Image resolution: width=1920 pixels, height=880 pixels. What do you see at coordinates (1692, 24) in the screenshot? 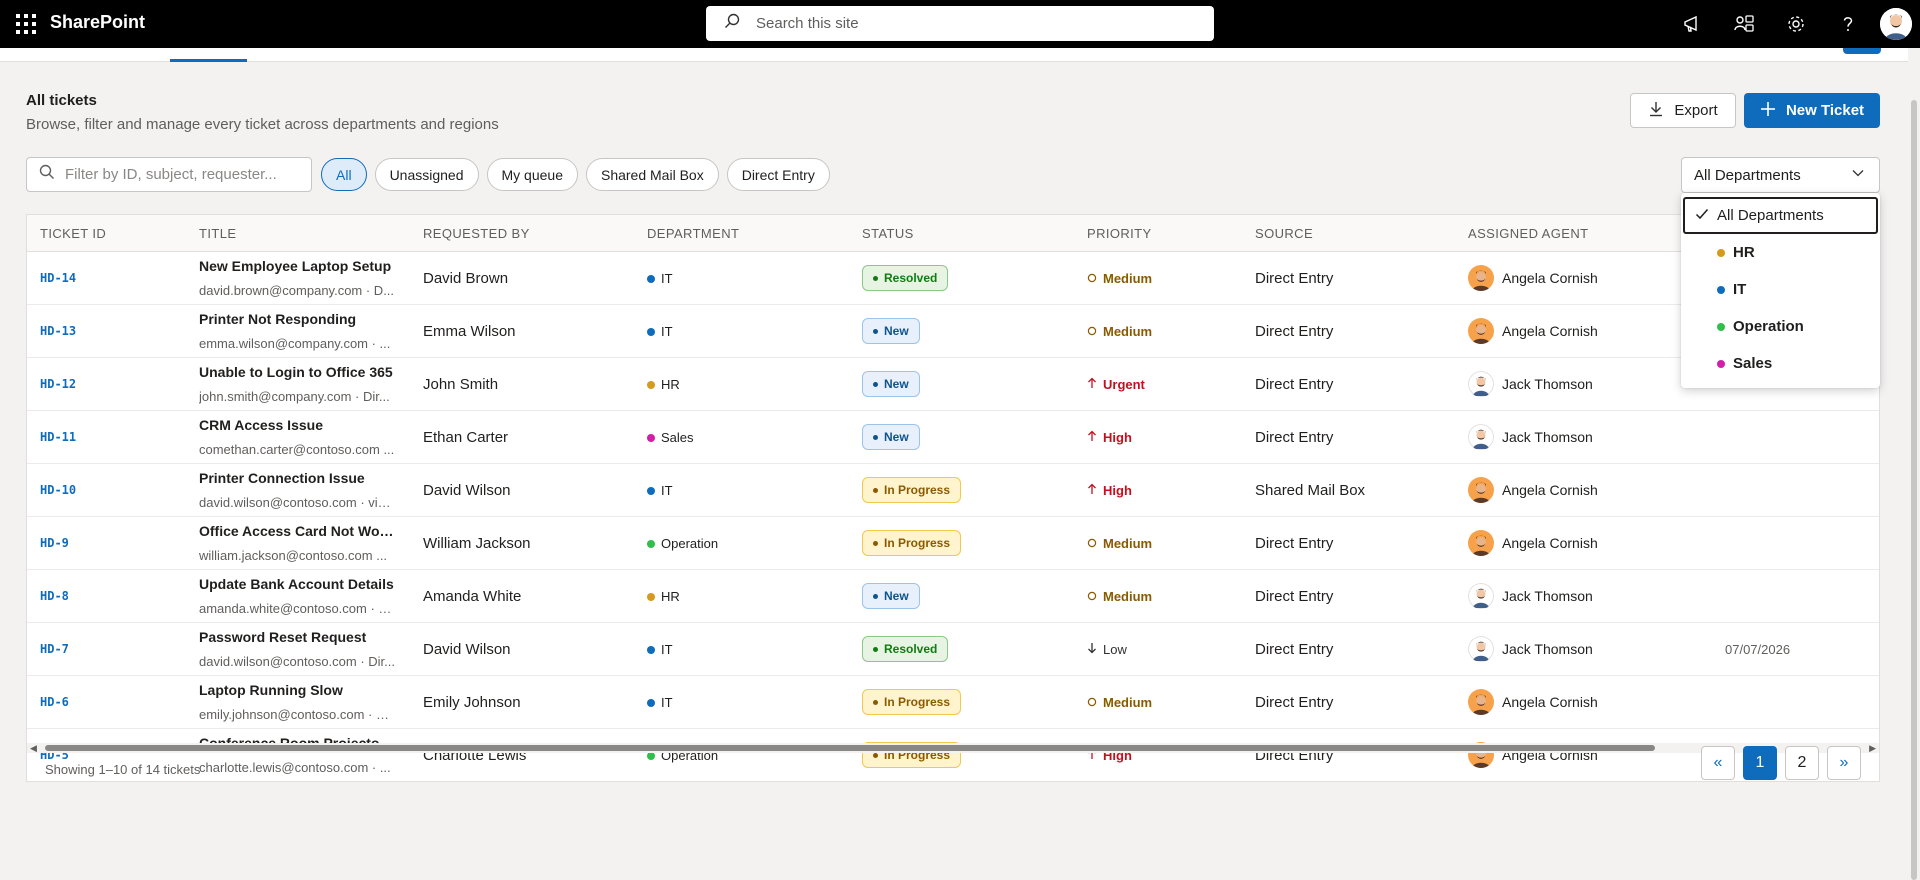
I see `megaphone-icon` at bounding box center [1692, 24].